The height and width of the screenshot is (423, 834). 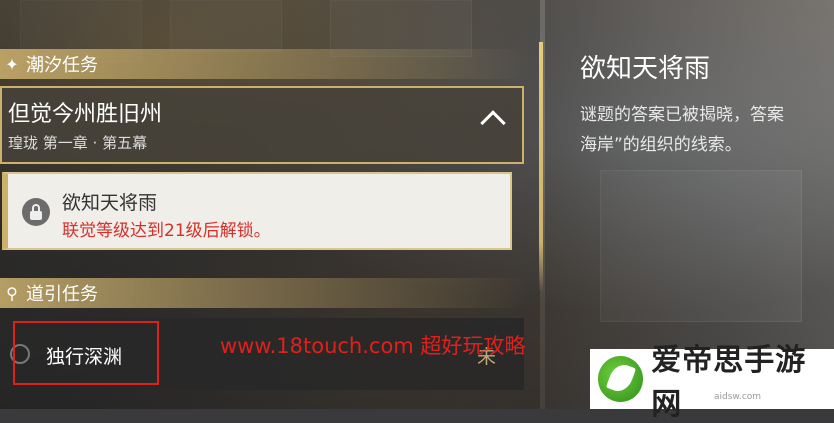 What do you see at coordinates (85, 114) in the screenshot?
I see `main-quest-title: 但觉今州胜旧州` at bounding box center [85, 114].